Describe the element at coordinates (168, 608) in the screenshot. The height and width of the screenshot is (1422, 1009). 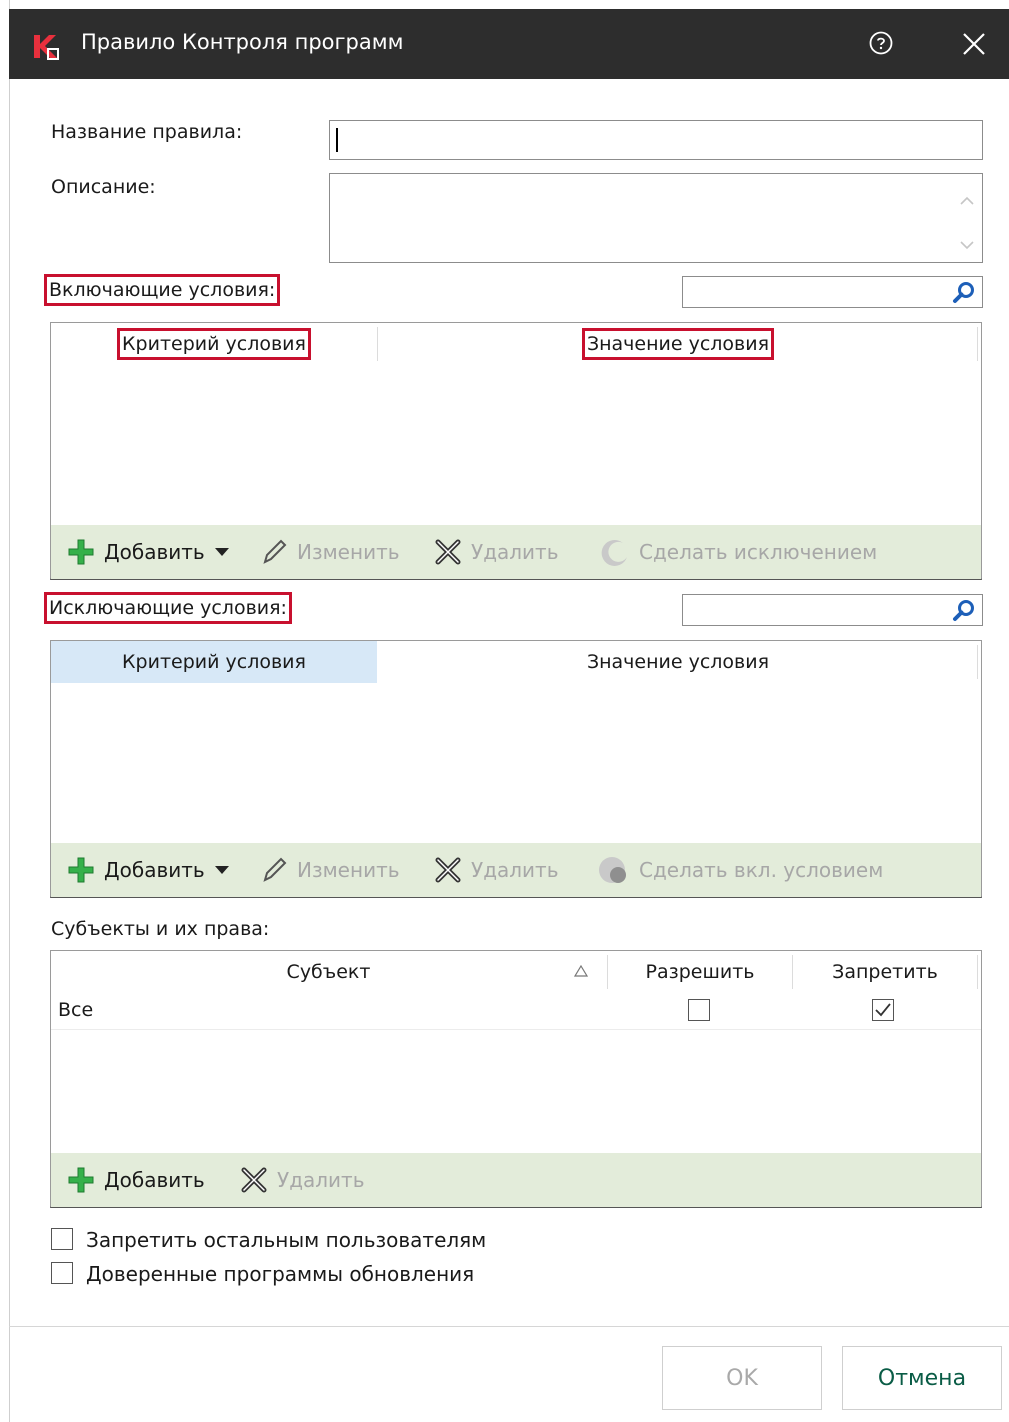
I see `exclude-conditions-label: Исключающие условия:` at that location.